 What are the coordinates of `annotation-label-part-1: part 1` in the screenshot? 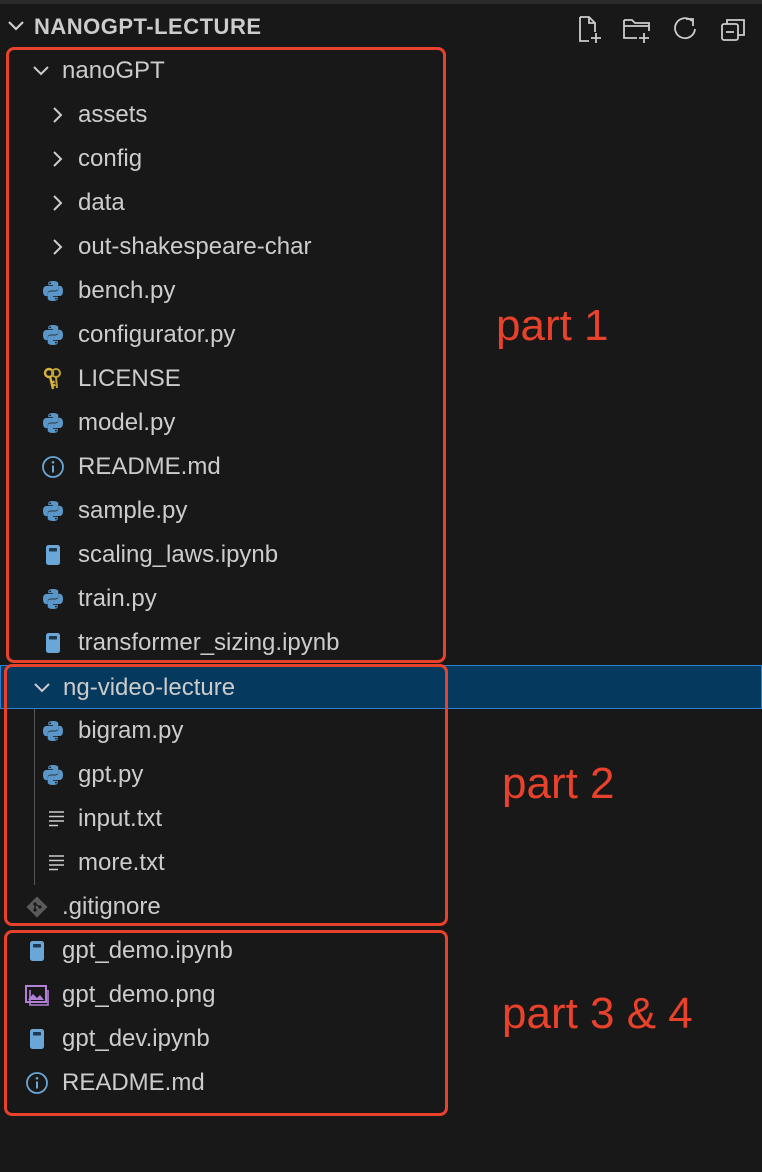 It's located at (552, 325).